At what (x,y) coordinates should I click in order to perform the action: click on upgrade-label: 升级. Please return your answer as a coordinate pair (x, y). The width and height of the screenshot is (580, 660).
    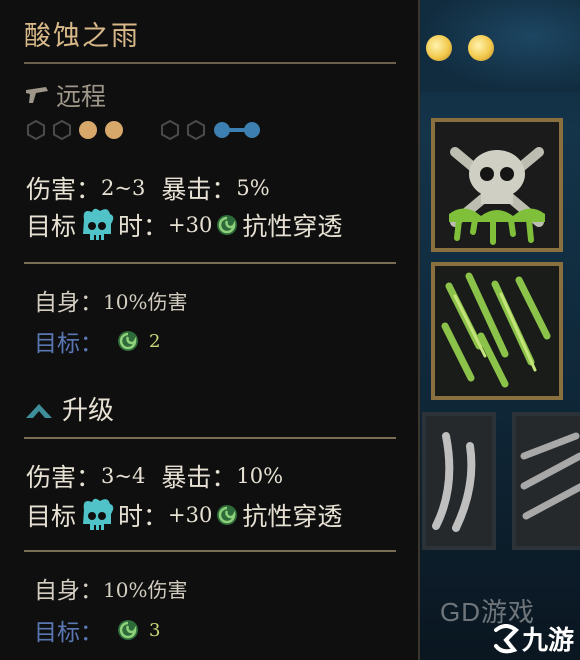
    Looking at the image, I should click on (88, 411).